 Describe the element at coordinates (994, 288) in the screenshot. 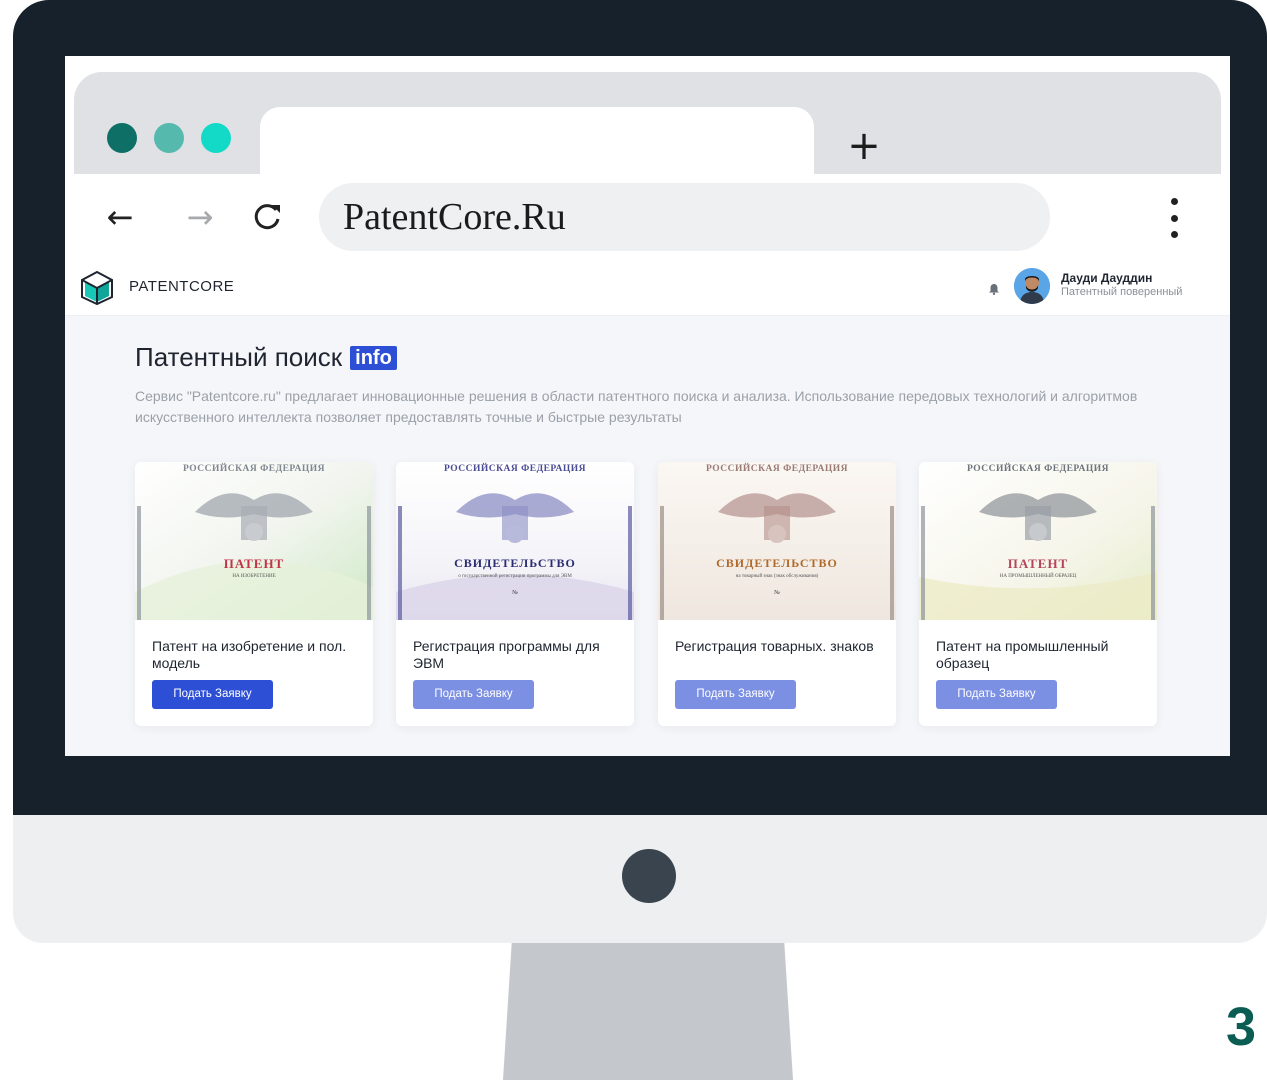

I see `bell-icon` at that location.